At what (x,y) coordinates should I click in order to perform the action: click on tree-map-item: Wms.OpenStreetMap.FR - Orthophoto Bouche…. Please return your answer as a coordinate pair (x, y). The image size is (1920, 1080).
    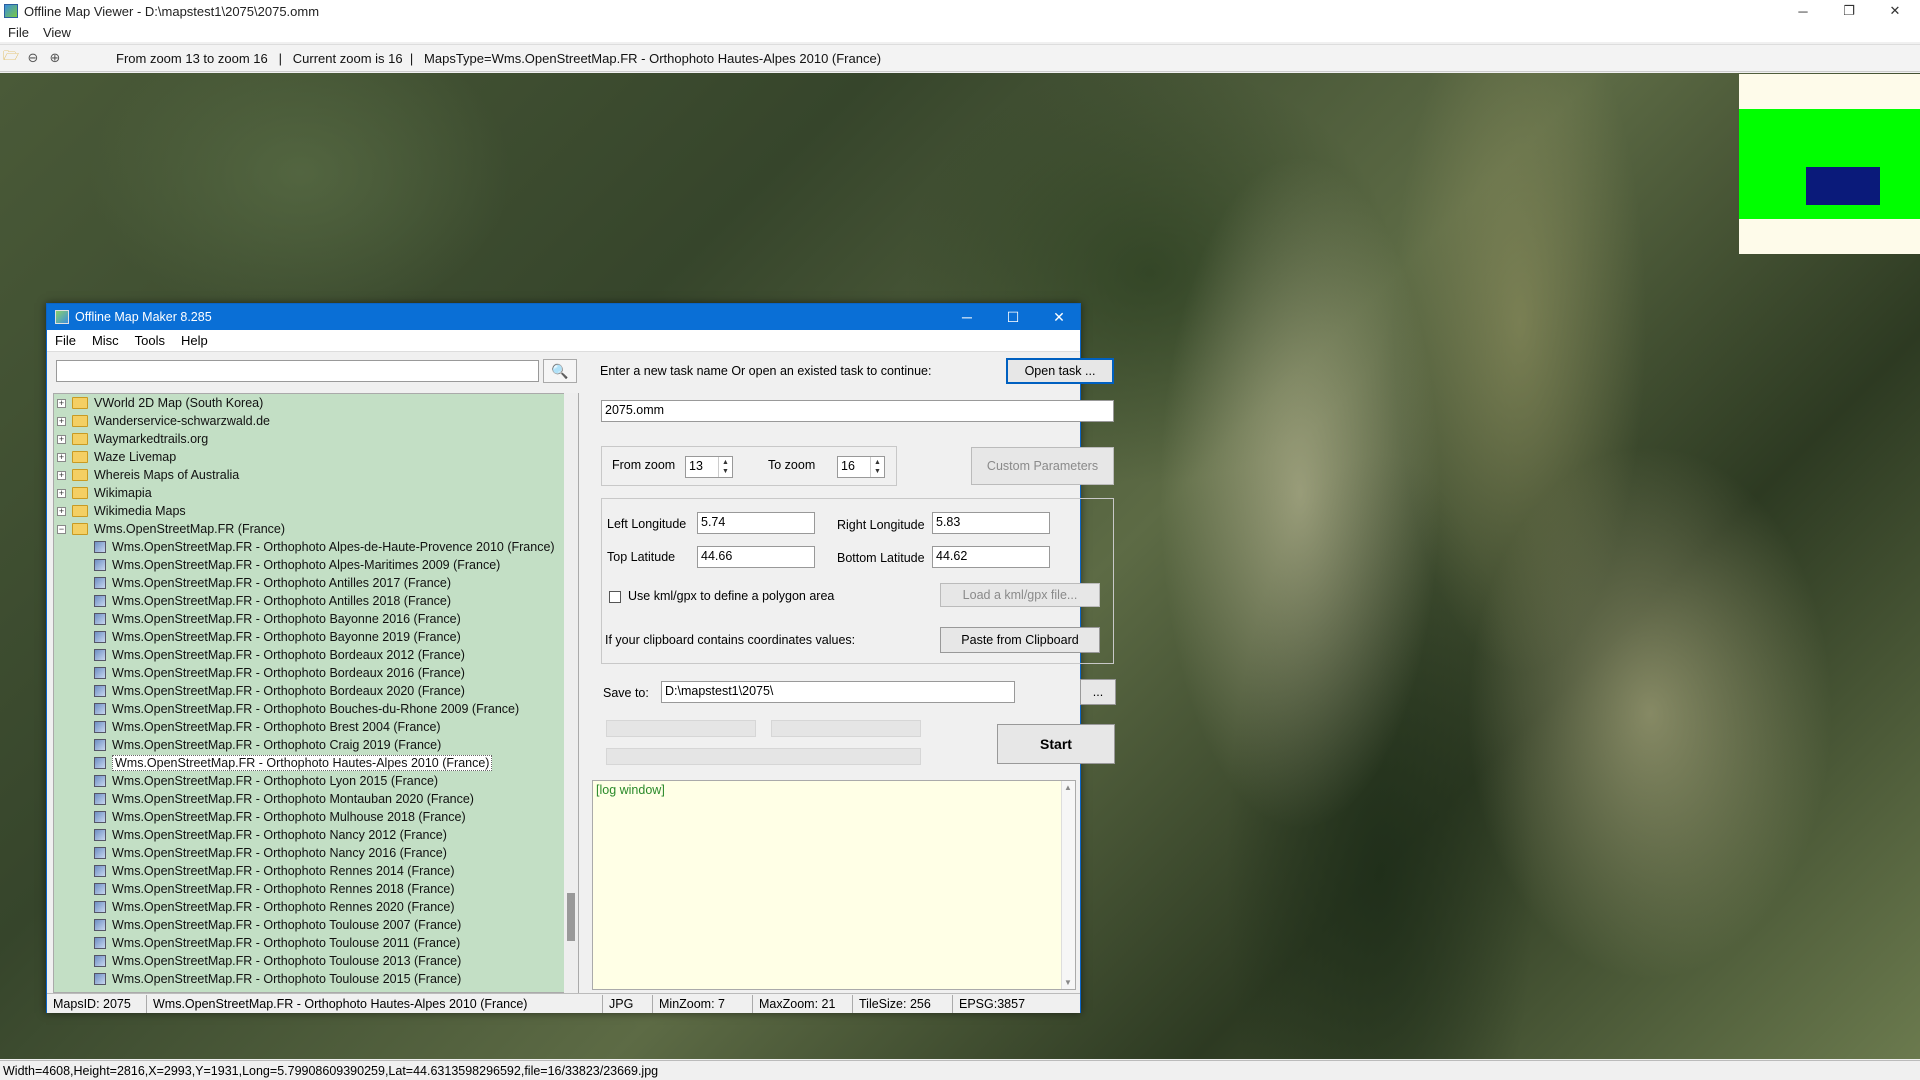
    Looking at the image, I should click on (316, 709).